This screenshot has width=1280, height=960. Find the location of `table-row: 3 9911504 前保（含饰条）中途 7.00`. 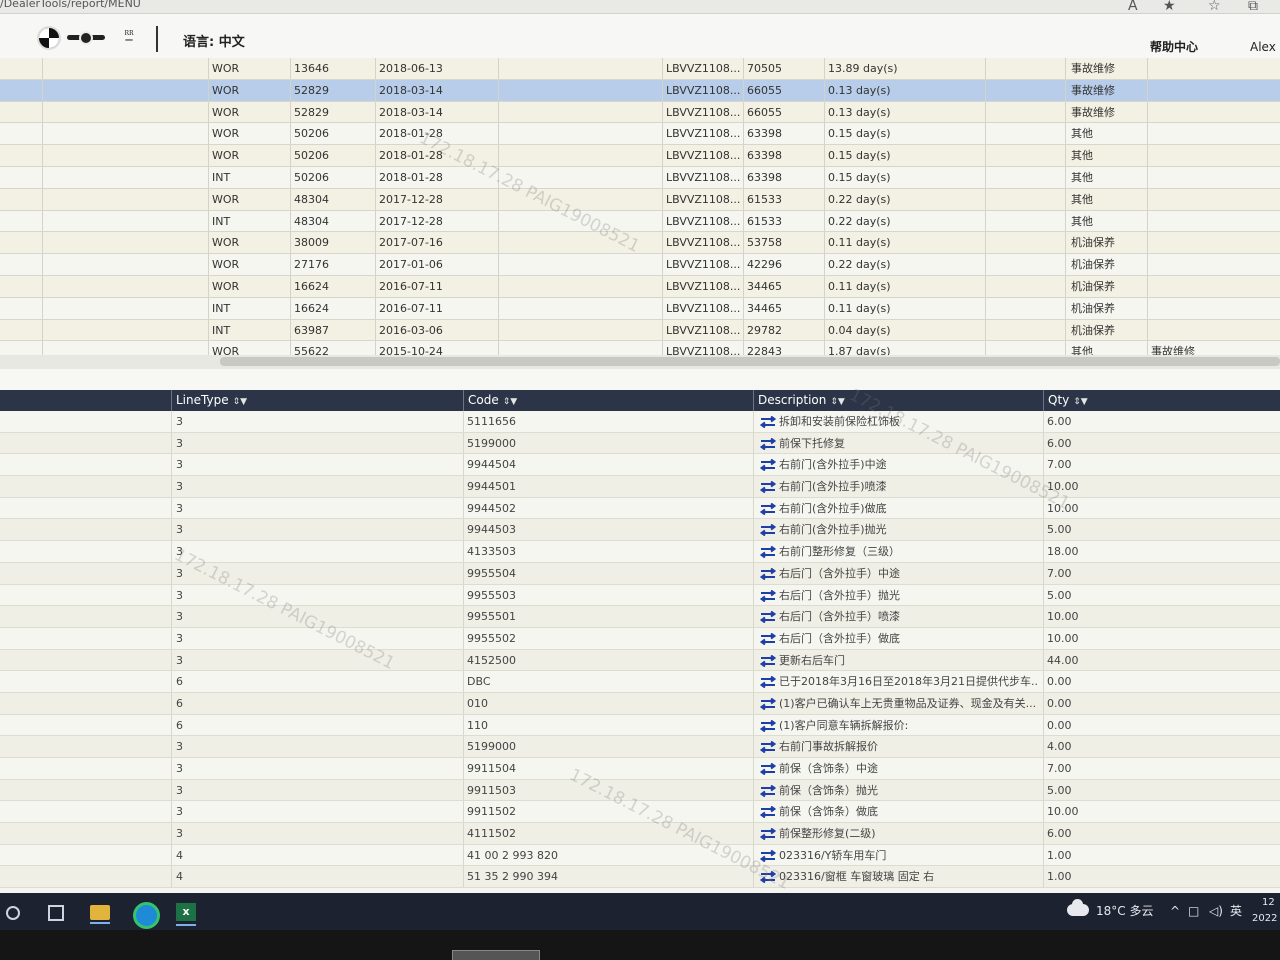

table-row: 3 9911504 前保（含饰条）中途 7.00 is located at coordinates (640, 769).